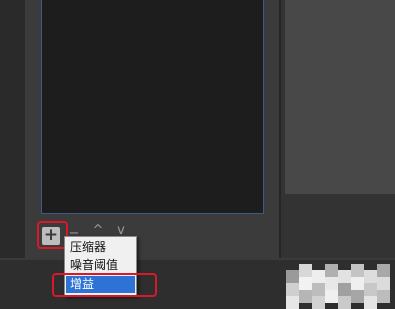  I want to click on gain-item-highlight, so click(104, 285).